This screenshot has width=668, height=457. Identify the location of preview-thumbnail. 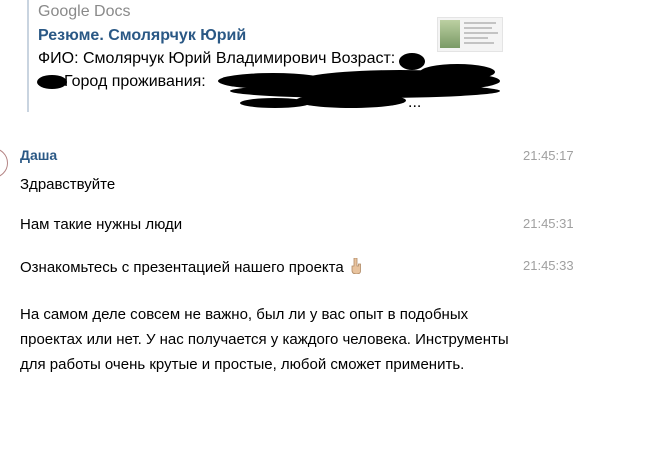
(470, 34).